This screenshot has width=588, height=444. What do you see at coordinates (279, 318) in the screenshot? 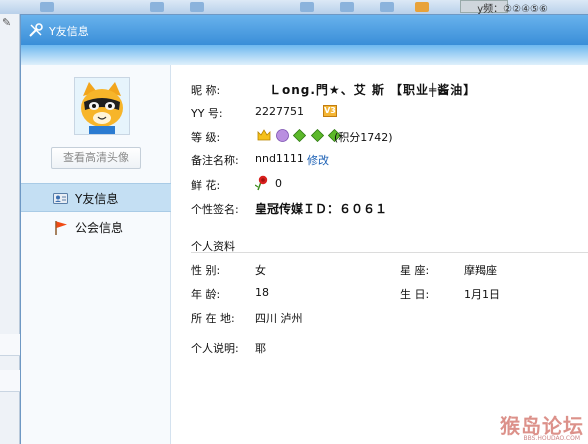
I see `location-value: 四川 泸州` at bounding box center [279, 318].